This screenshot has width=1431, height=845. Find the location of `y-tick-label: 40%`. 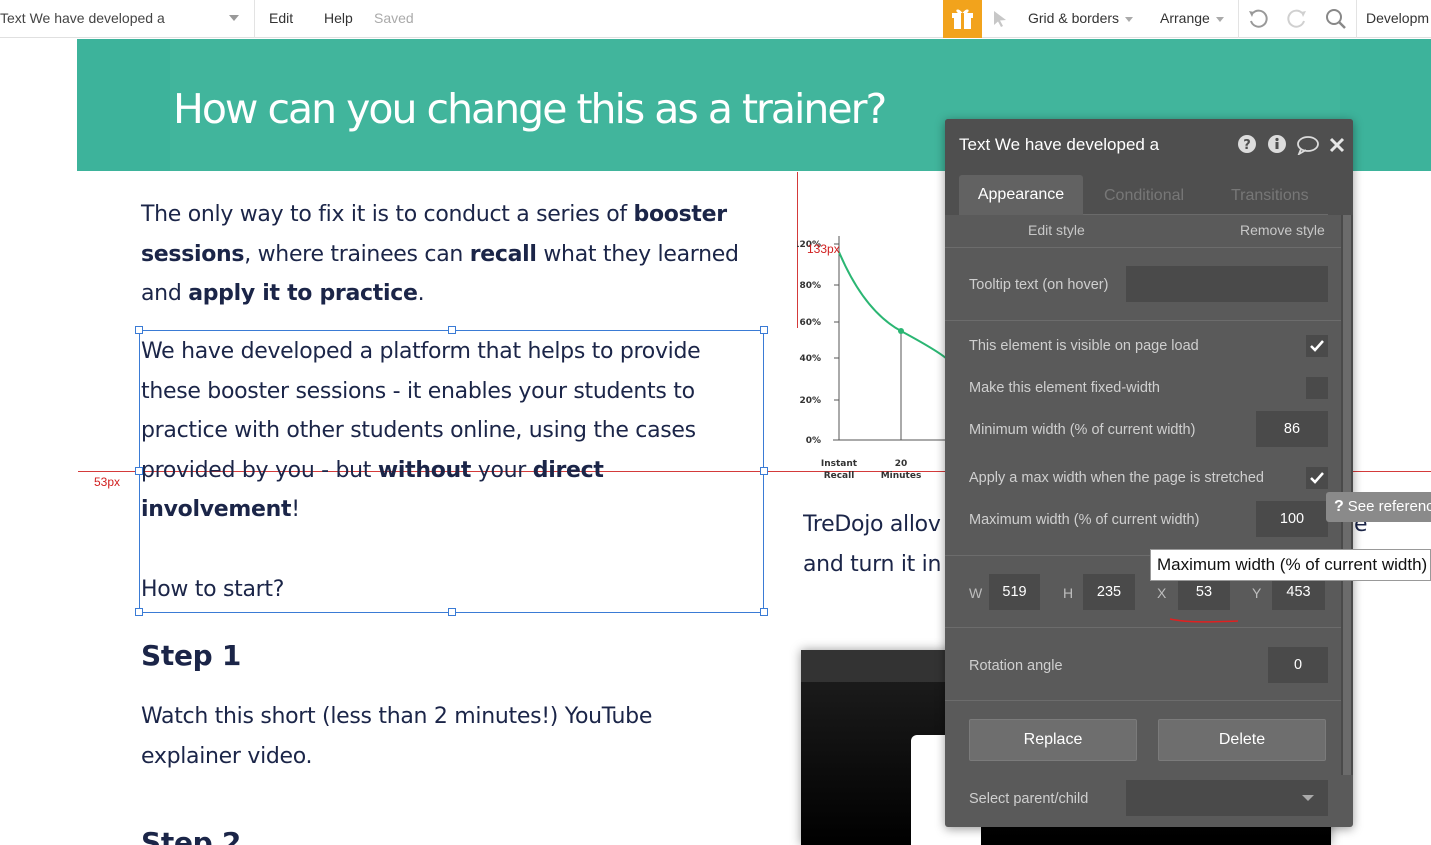

y-tick-label: 40% is located at coordinates (810, 359).